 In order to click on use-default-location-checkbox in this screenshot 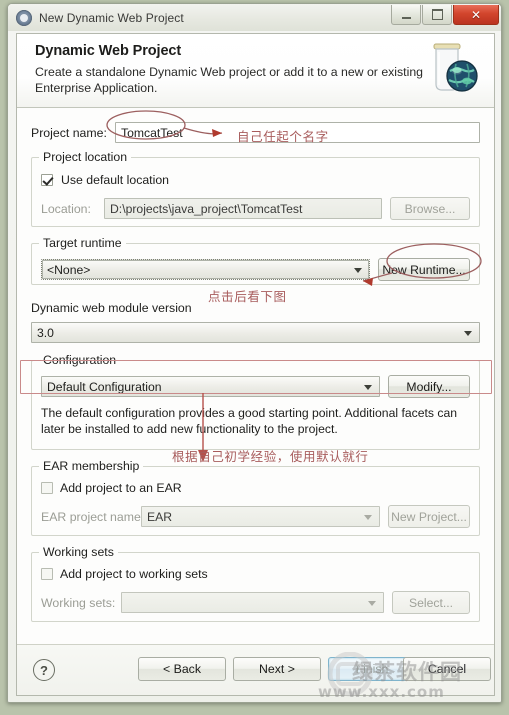, I will do `click(47, 180)`.